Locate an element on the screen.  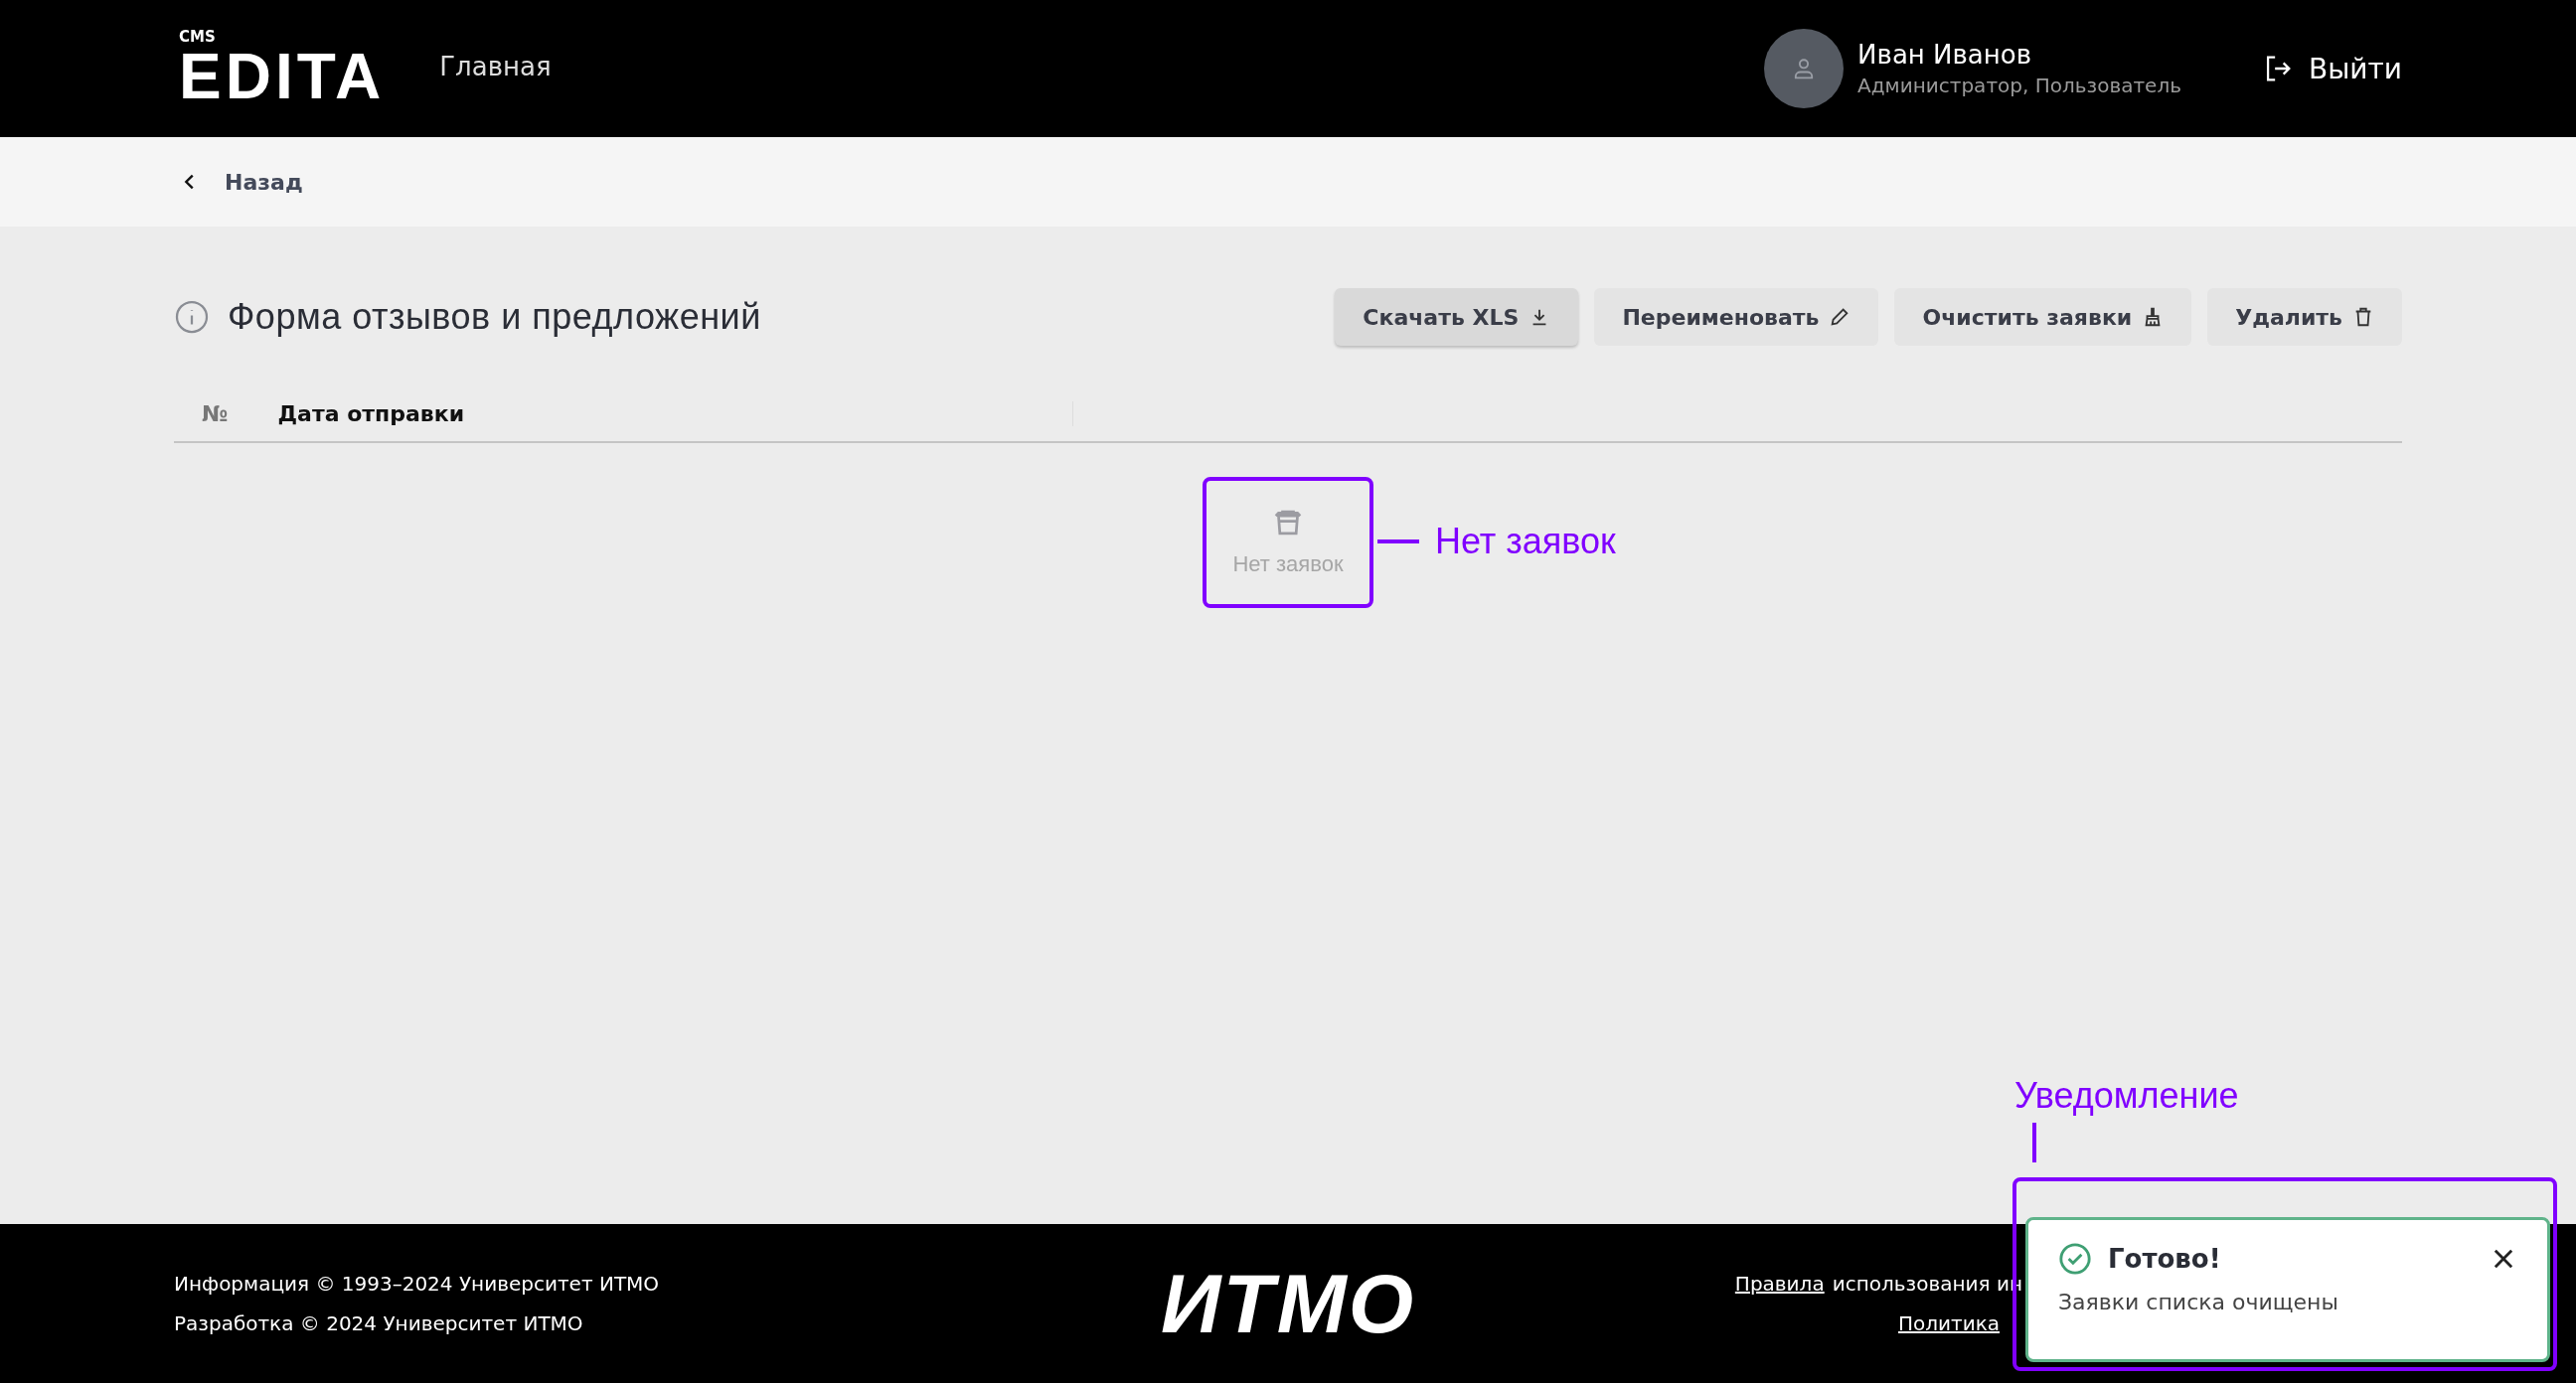
annotation-label: Нет заявок is located at coordinates (1525, 541).